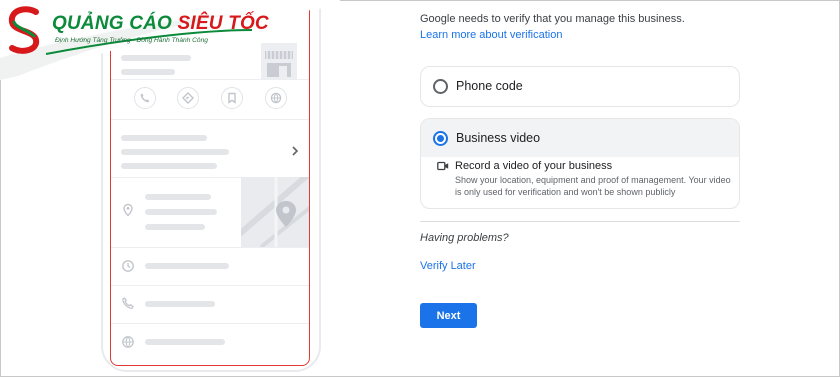  What do you see at coordinates (185, 342) in the screenshot?
I see `website-placeholder` at bounding box center [185, 342].